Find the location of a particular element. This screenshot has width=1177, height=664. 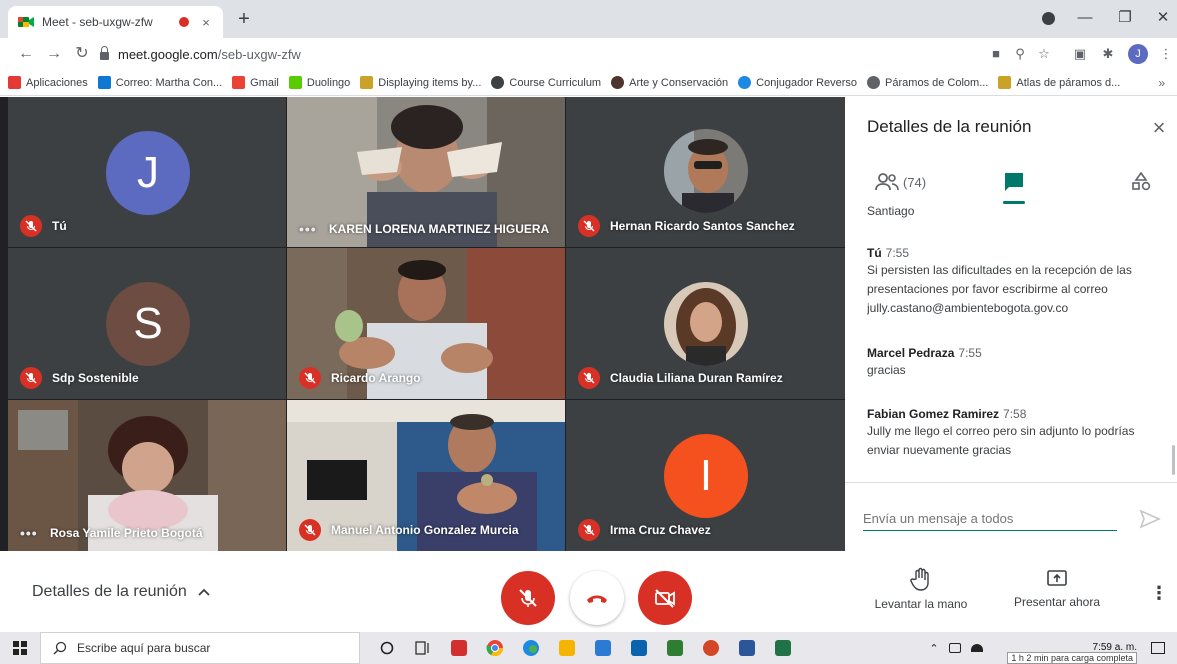

restore-window-icon: ❐ is located at coordinates (1125, 18).